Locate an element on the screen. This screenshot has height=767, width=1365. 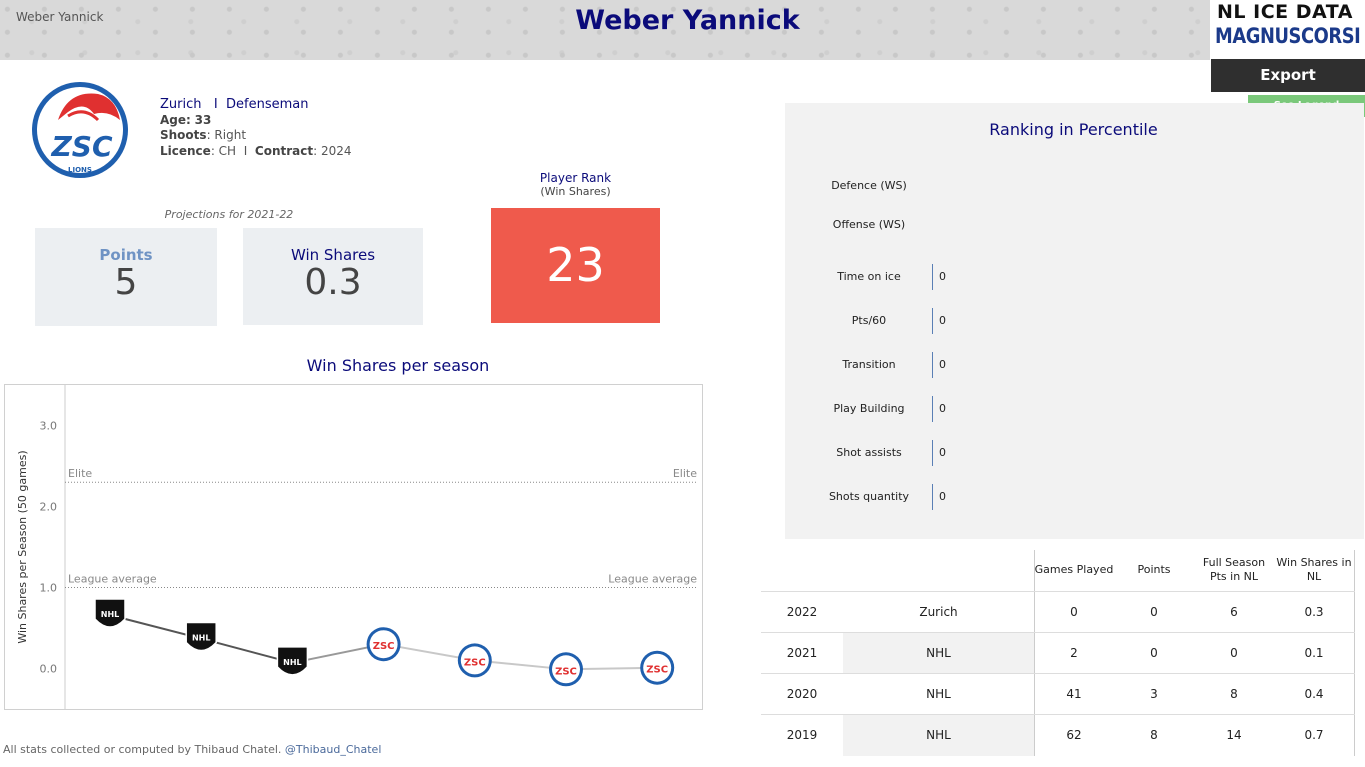
team-position-line: Zurich I Defenseman is located at coordinates (256, 105).